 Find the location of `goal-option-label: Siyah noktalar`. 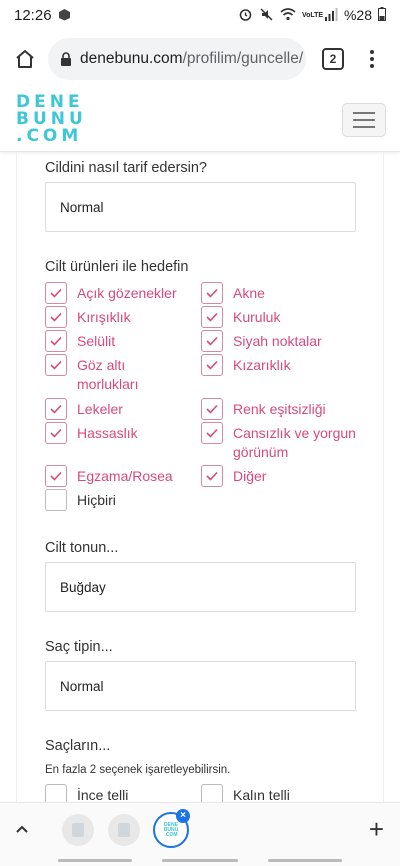

goal-option-label: Siyah noktalar is located at coordinates (277, 341).